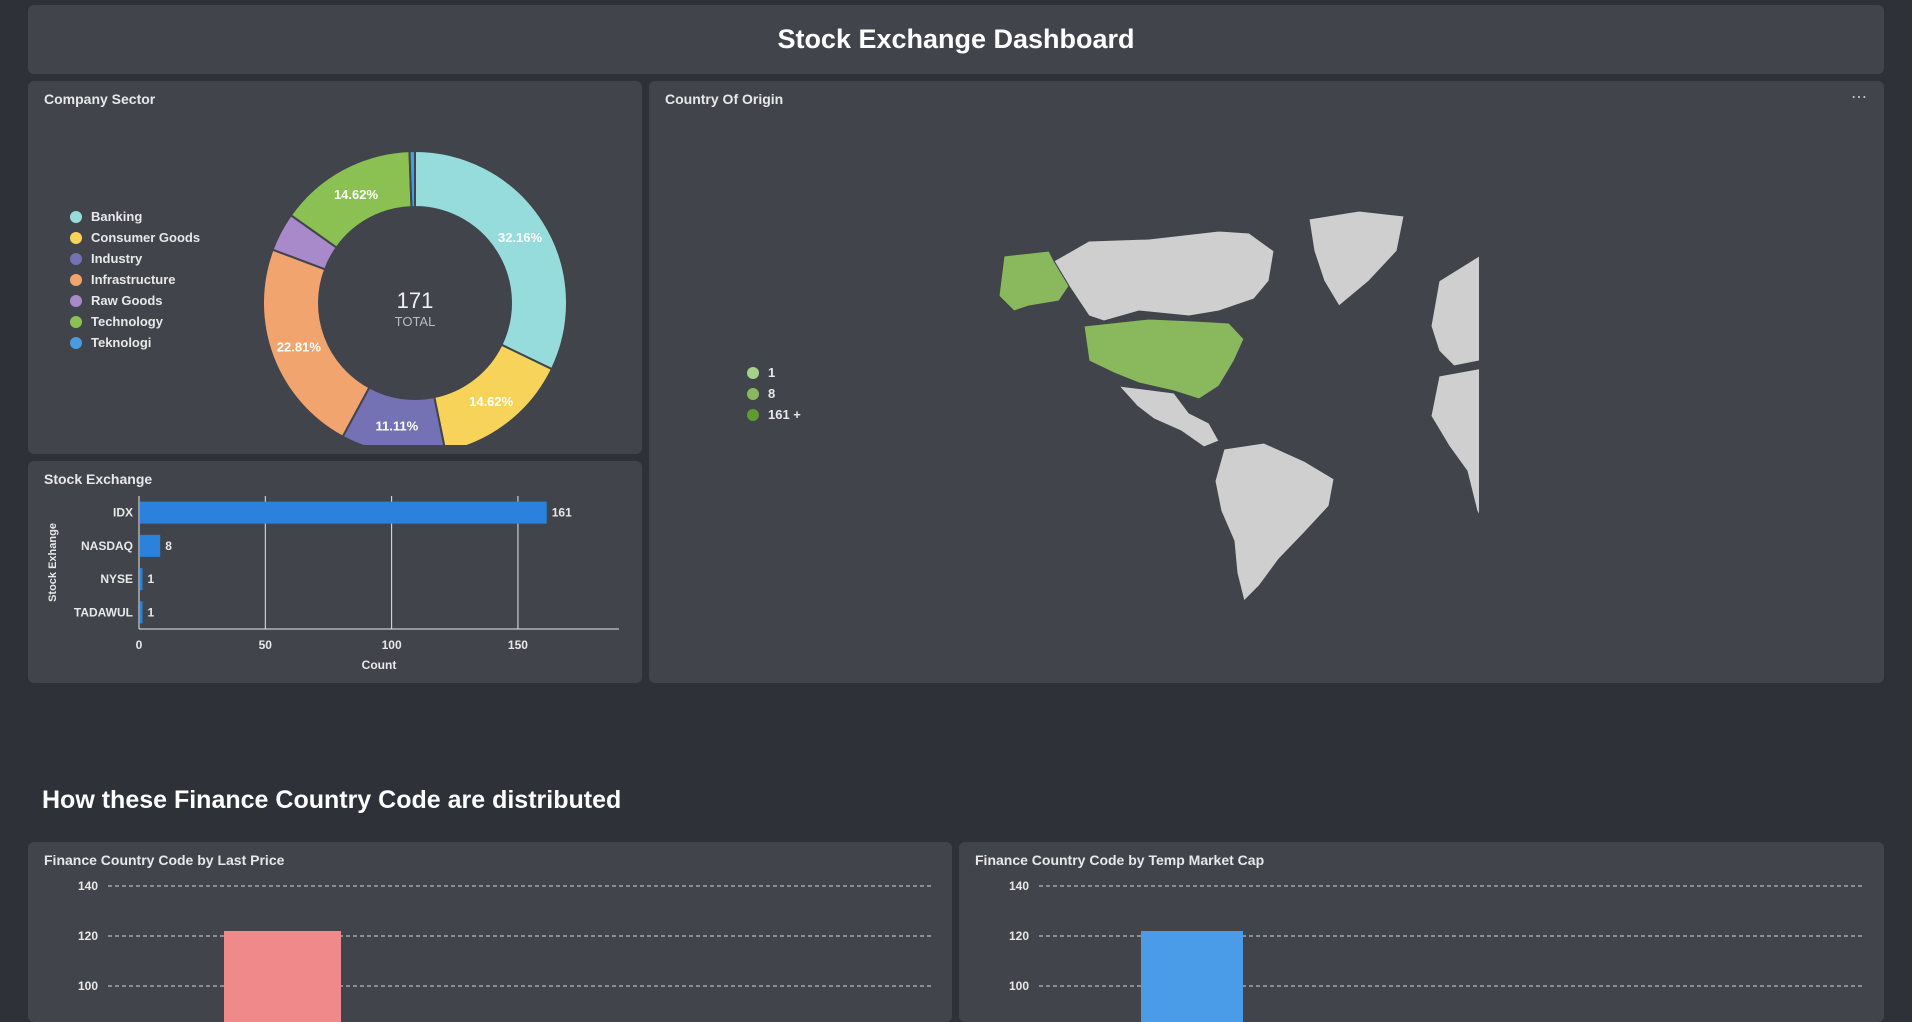  I want to click on donut-total-label: TOTAL, so click(415, 321).